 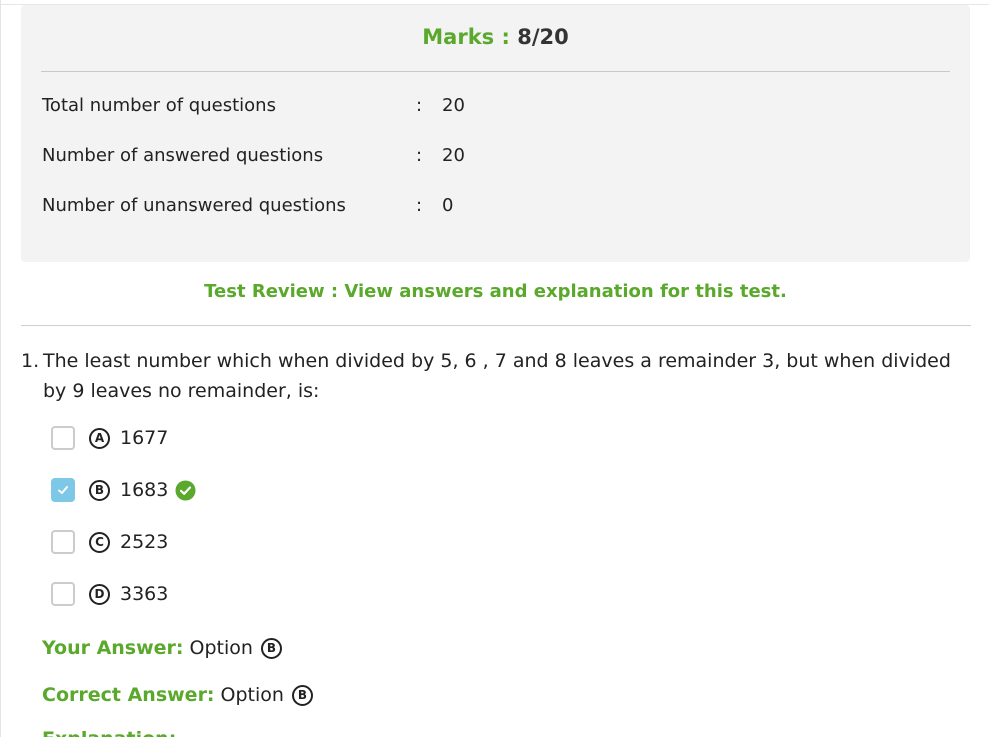 I want to click on correct-answer-label: Correct Answer:, so click(x=128, y=695).